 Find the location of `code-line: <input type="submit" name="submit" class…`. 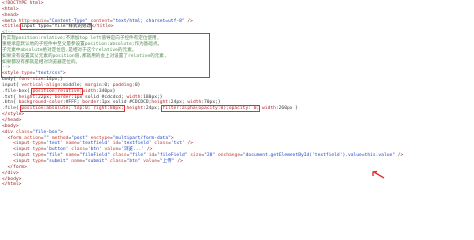

code-line: <input type="submit" name="submit" class… is located at coordinates (92, 162).